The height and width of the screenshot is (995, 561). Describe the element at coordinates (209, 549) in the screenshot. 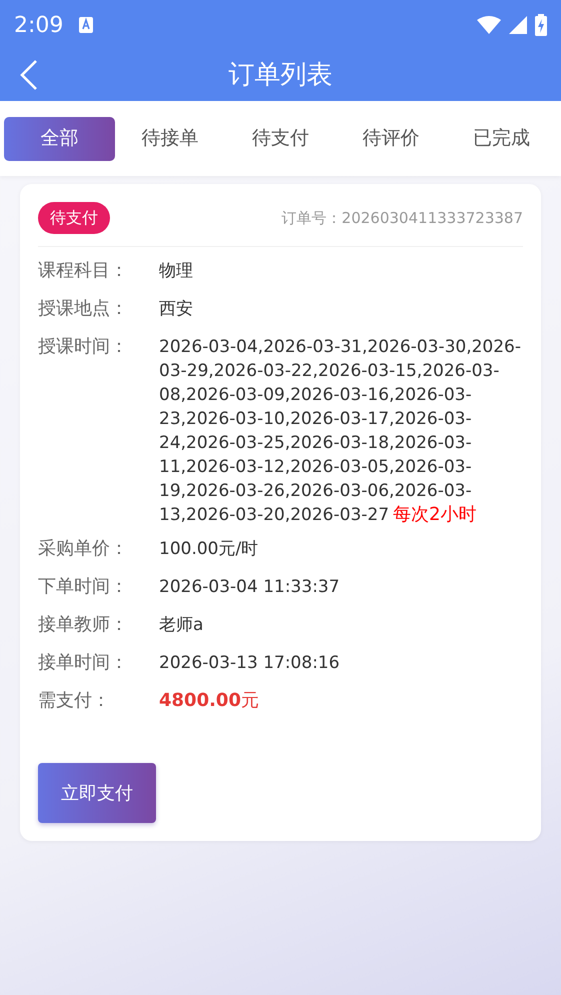

I see `field-value: 100.00元/时` at that location.